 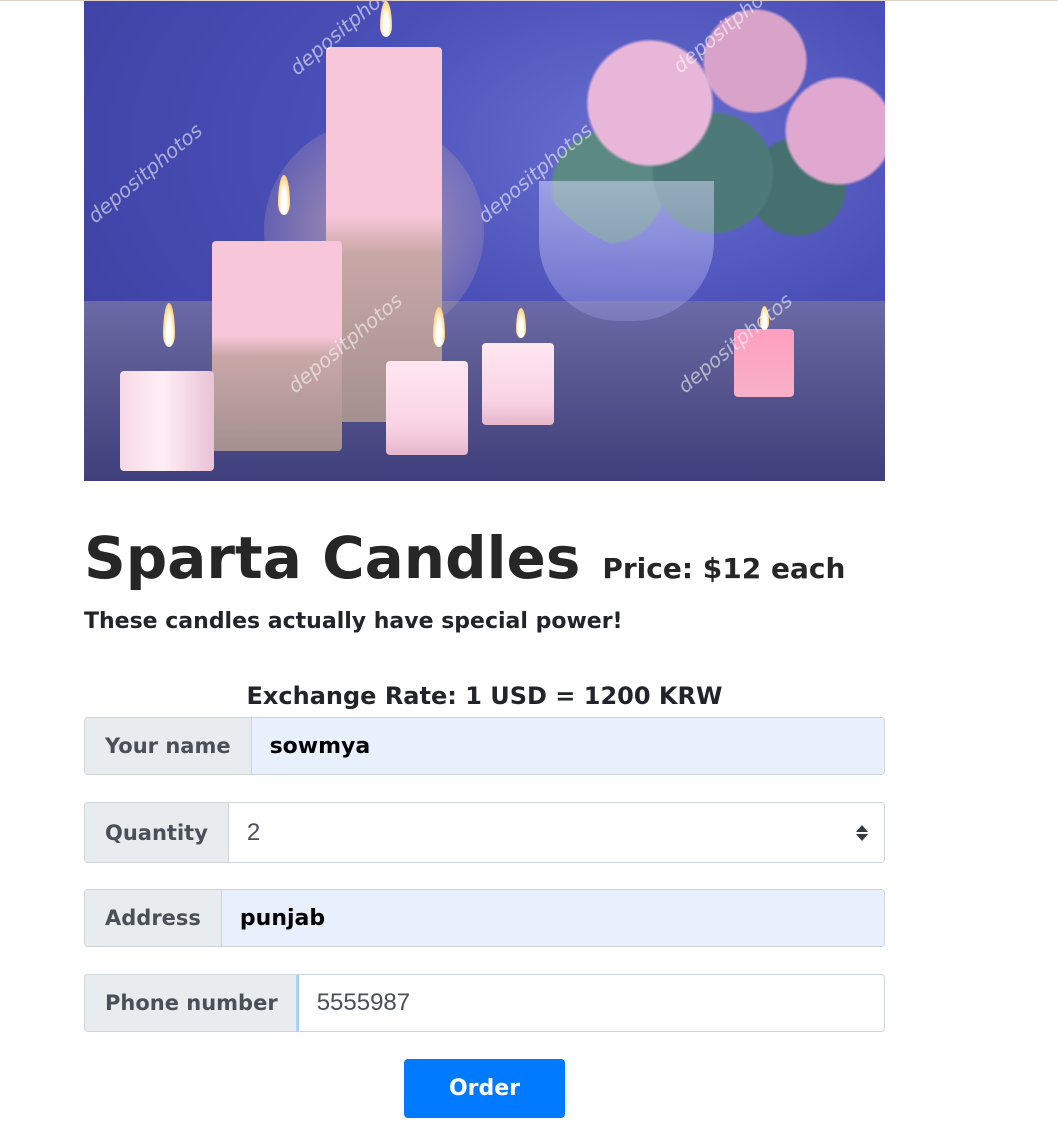 What do you see at coordinates (484, 1088) in the screenshot?
I see `order-button: Order` at bounding box center [484, 1088].